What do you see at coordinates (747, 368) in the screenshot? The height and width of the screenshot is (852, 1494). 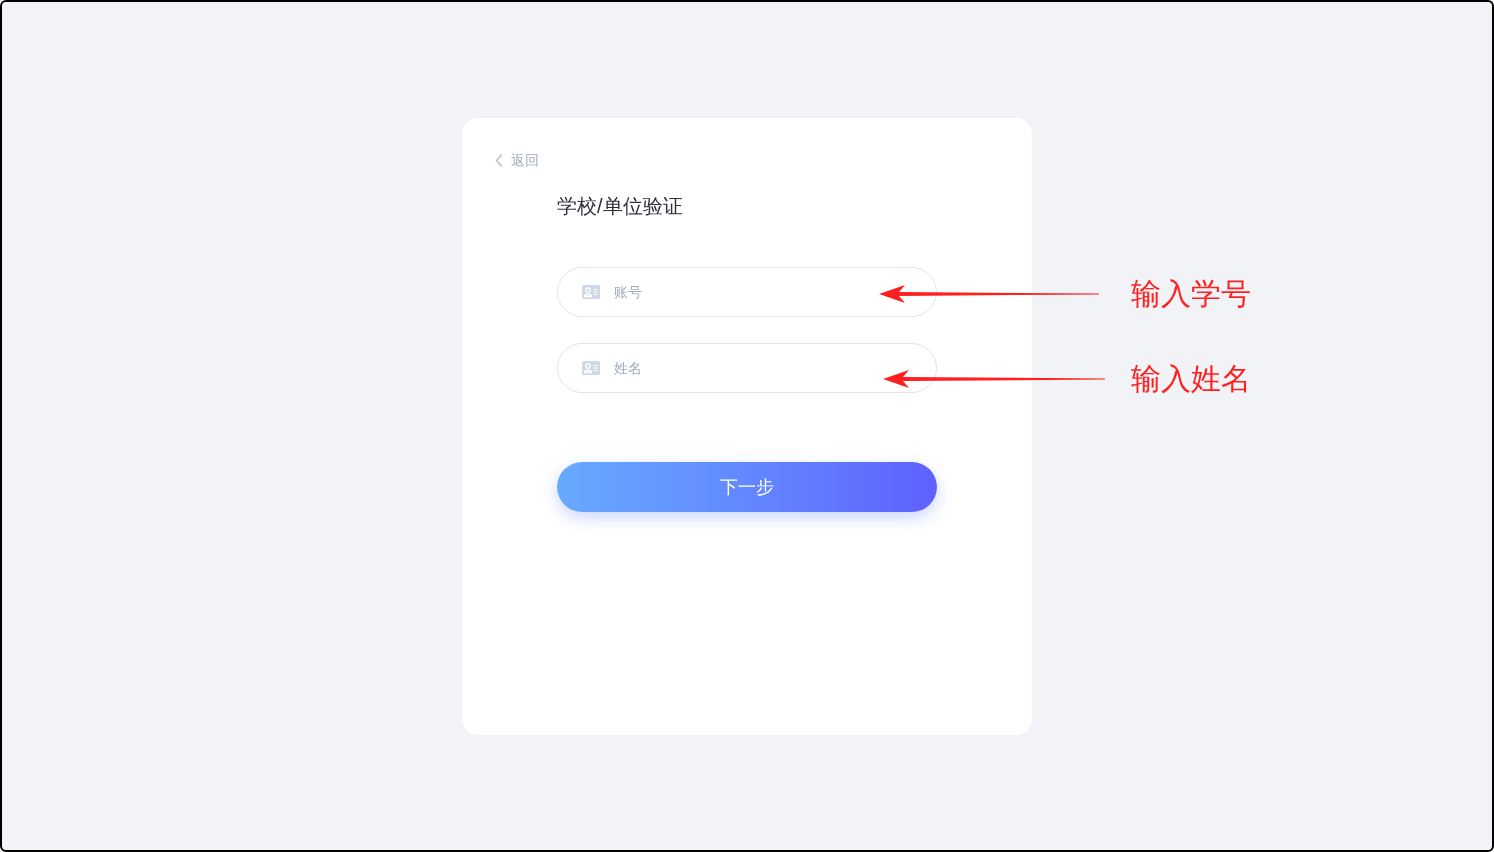 I see `input-field: 姓名` at bounding box center [747, 368].